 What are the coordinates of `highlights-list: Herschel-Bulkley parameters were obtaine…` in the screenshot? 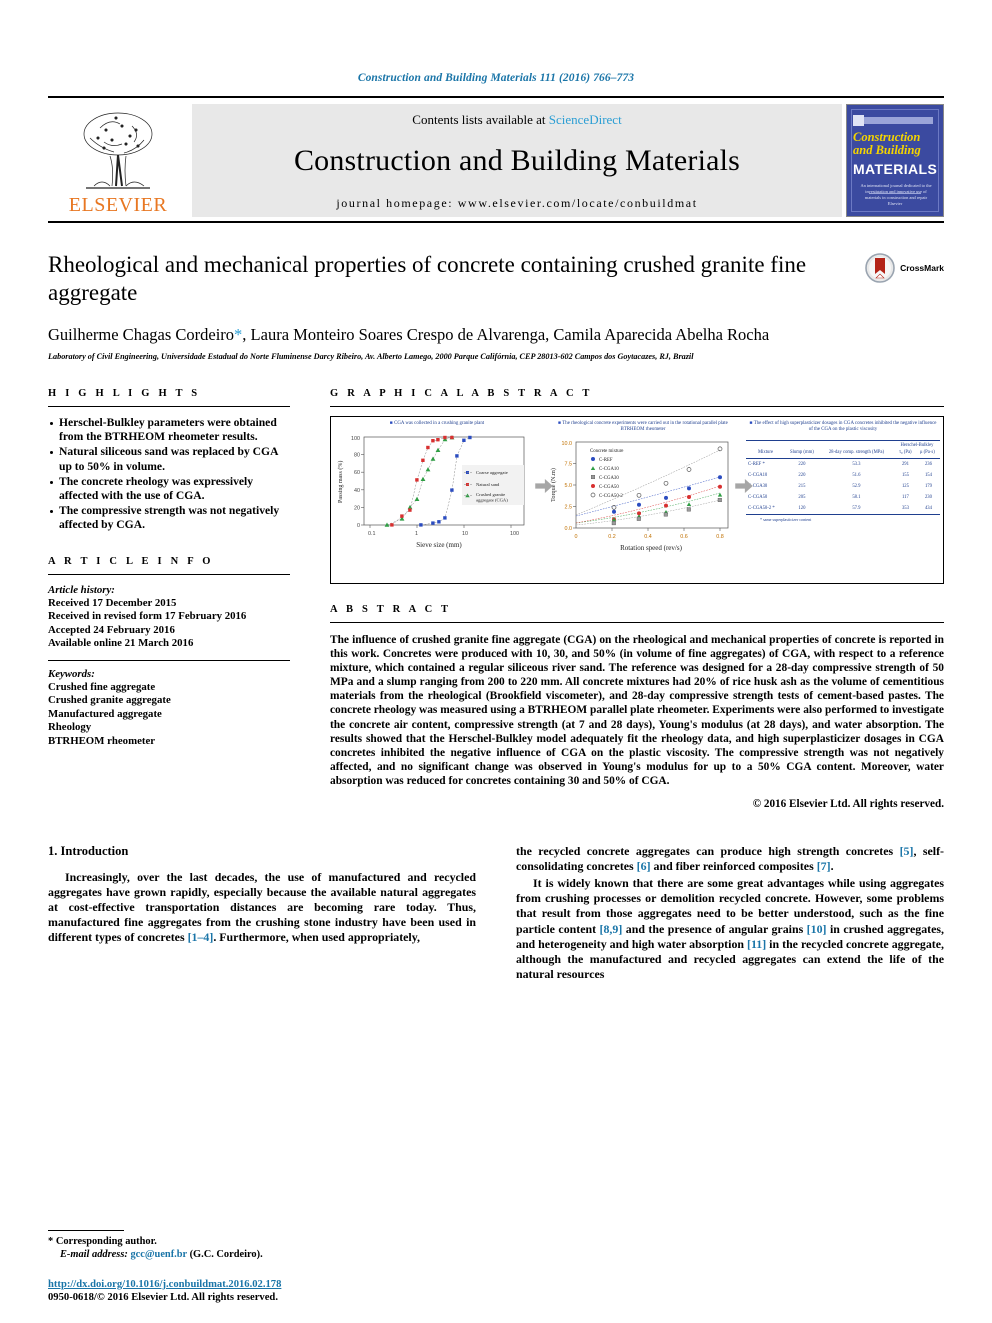 It's located at (169, 474).